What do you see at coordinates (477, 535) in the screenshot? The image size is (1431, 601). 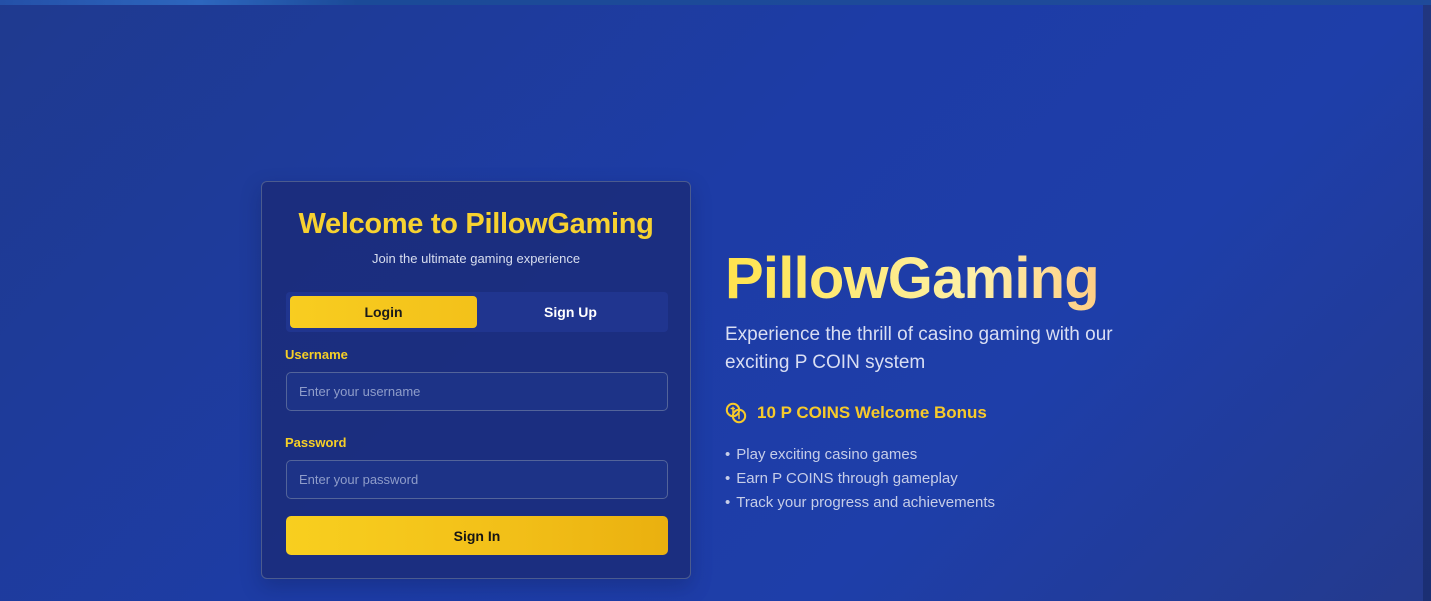 I see `sign-in-button: Sign In` at bounding box center [477, 535].